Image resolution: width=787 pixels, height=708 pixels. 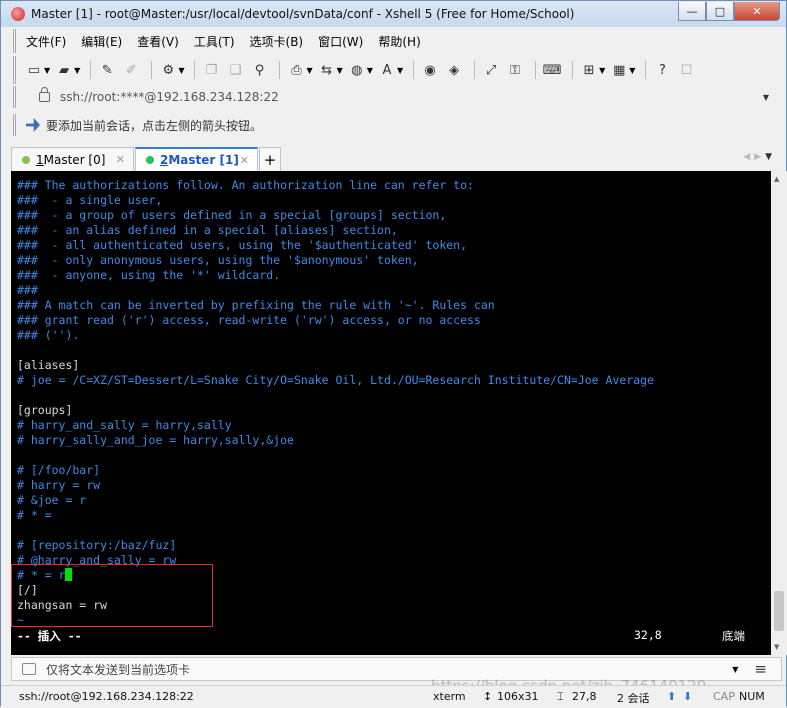 What do you see at coordinates (270, 159) in the screenshot?
I see `new-tab-button: +` at bounding box center [270, 159].